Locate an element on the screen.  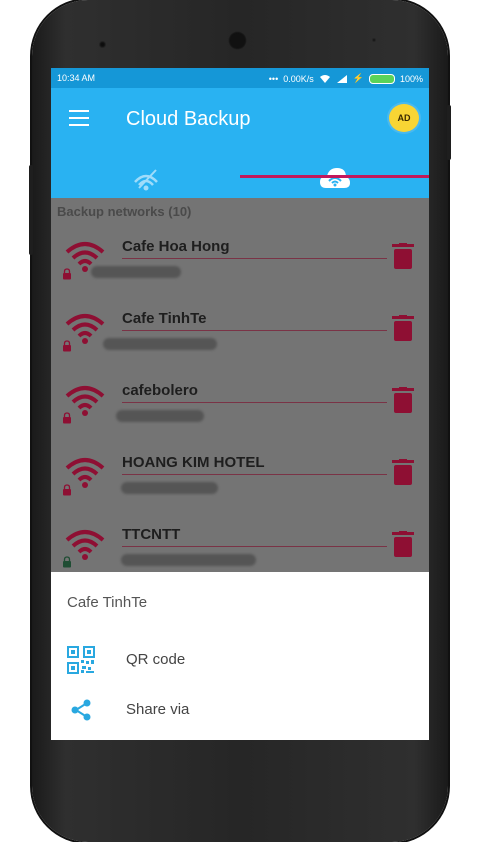
bottom-sheet-title: Cafe TinhTe is located at coordinates (107, 602).